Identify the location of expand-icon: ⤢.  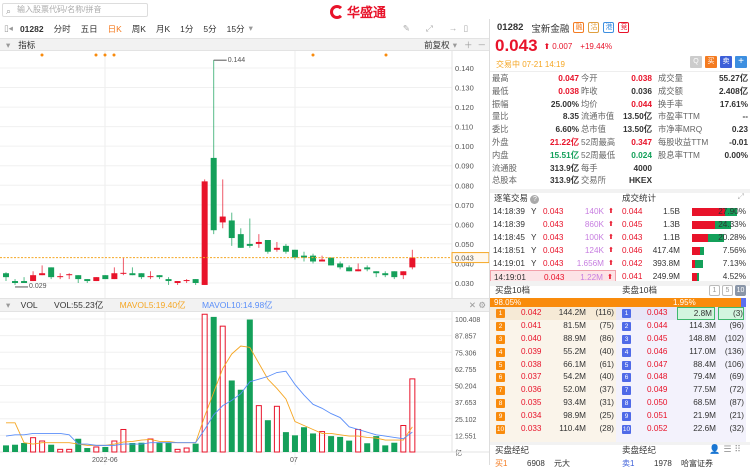
(741, 197).